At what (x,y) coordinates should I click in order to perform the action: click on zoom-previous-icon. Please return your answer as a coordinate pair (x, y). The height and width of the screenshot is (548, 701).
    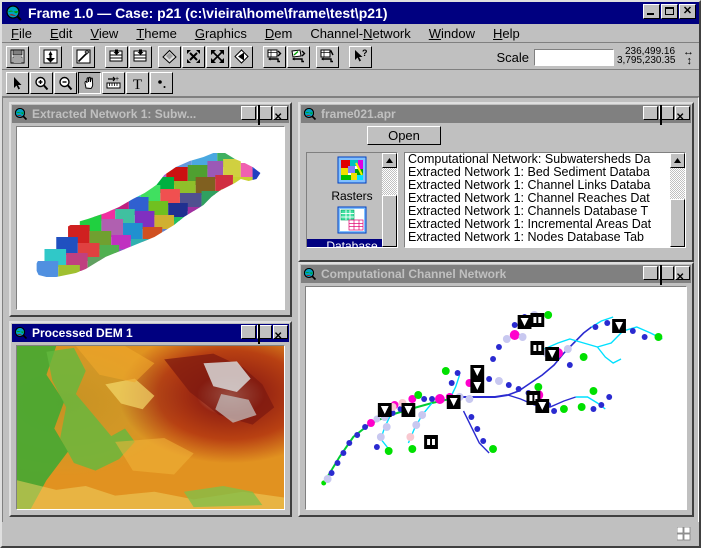
    Looking at the image, I should click on (241, 56).